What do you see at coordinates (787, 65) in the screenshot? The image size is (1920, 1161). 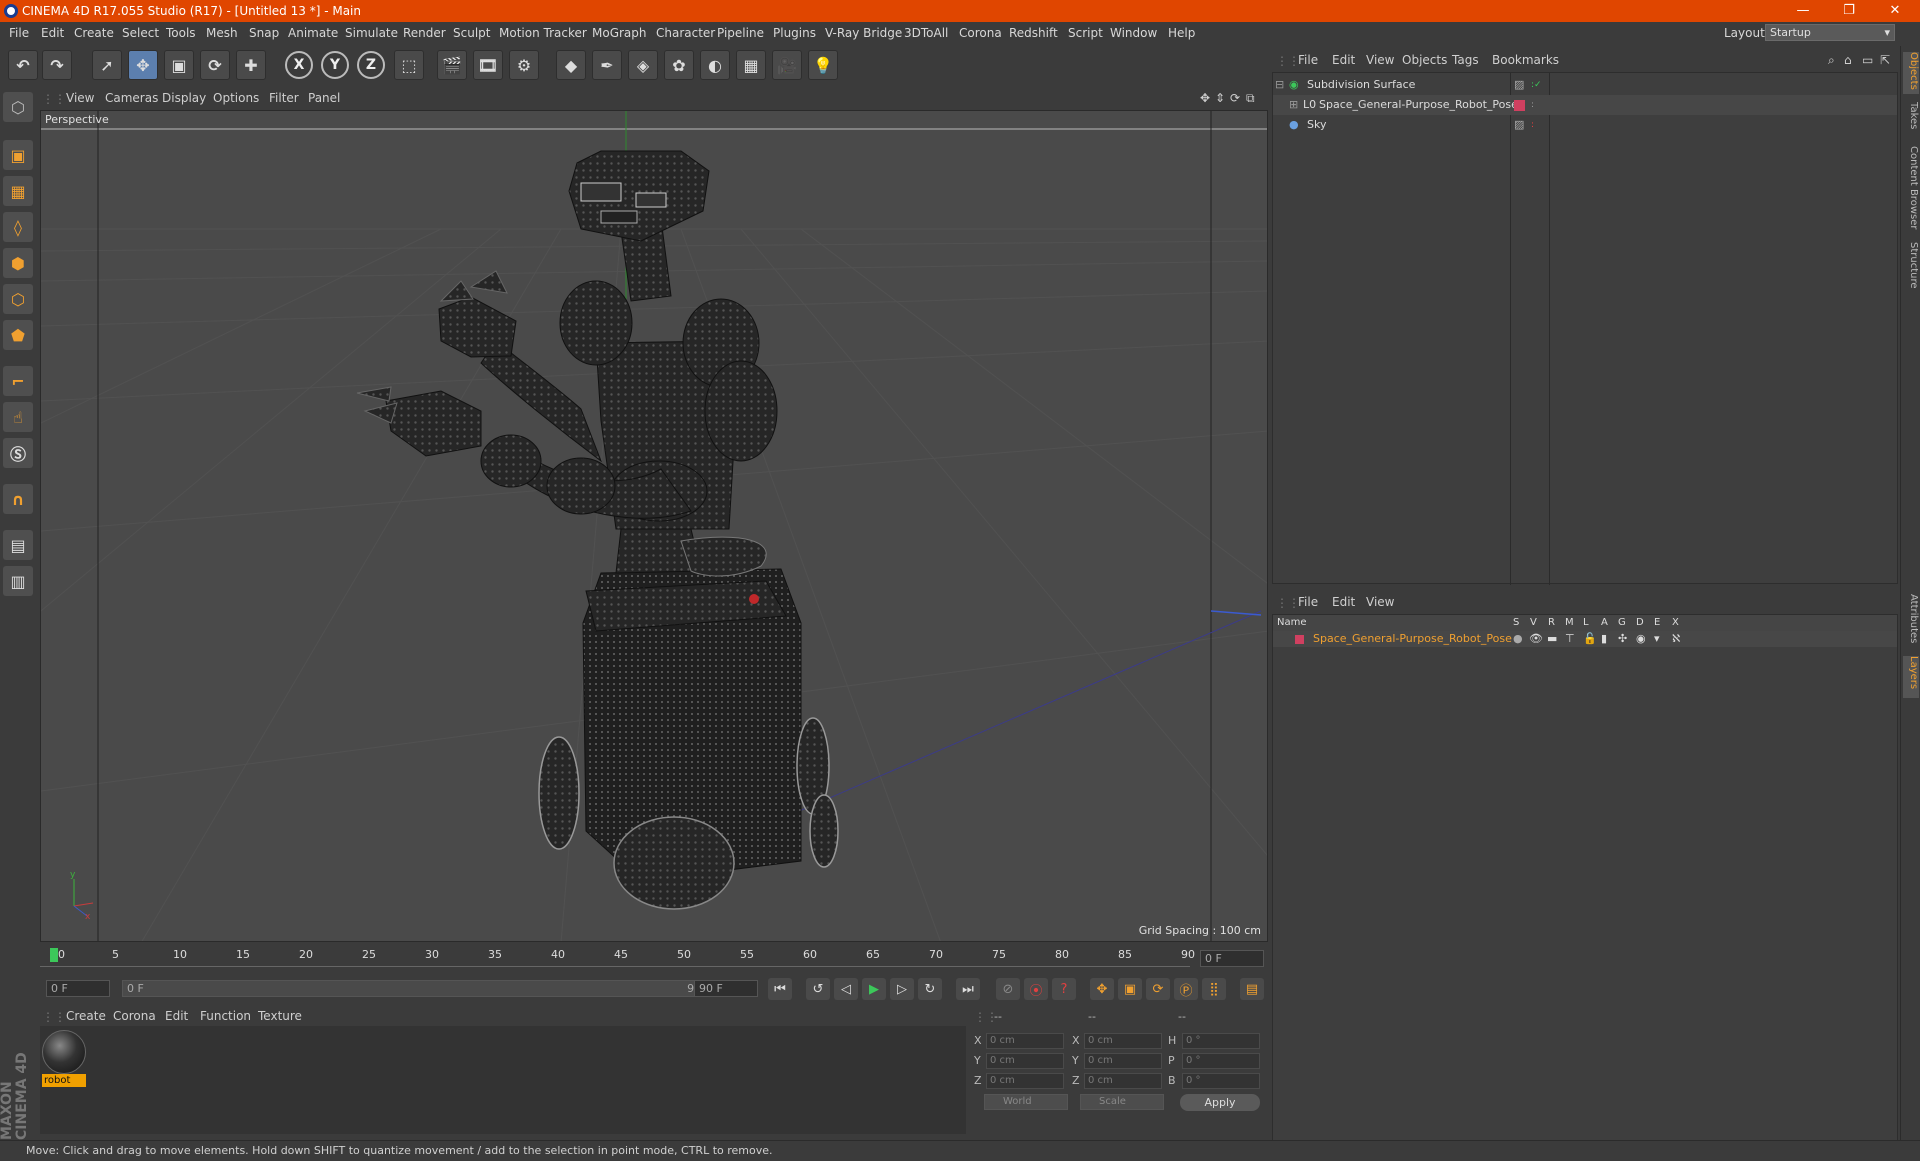 I see `camera-icon: 🎥` at bounding box center [787, 65].